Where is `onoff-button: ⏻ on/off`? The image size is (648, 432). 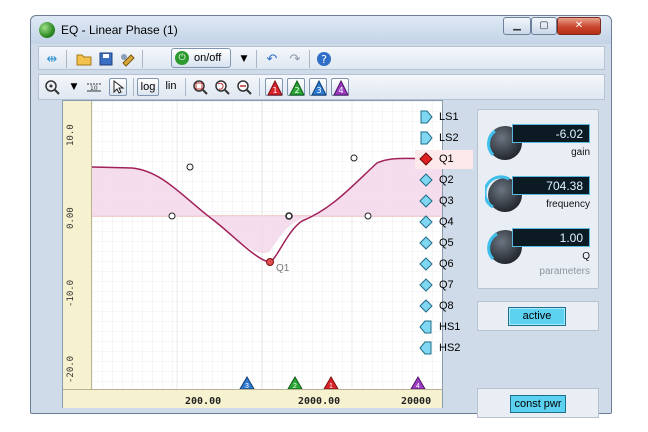 onoff-button: ⏻ on/off is located at coordinates (201, 58).